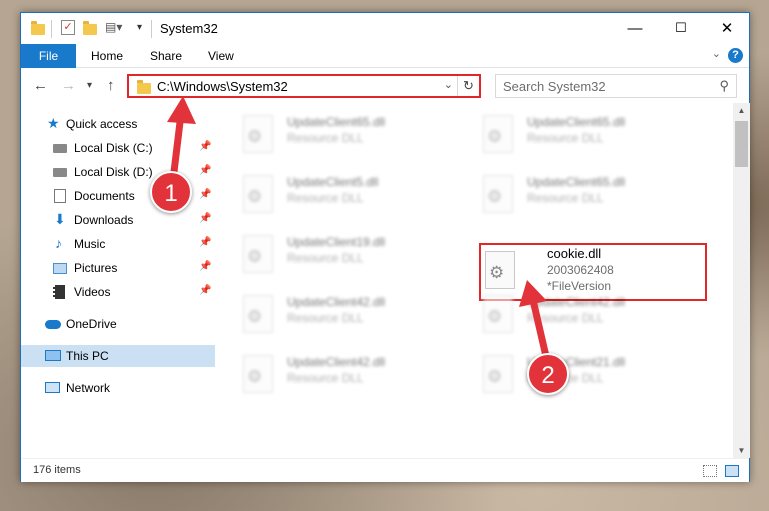 This screenshot has height=511, width=769. What do you see at coordinates (554, 86) in the screenshot?
I see `search-placeholder: Search System32` at bounding box center [554, 86].